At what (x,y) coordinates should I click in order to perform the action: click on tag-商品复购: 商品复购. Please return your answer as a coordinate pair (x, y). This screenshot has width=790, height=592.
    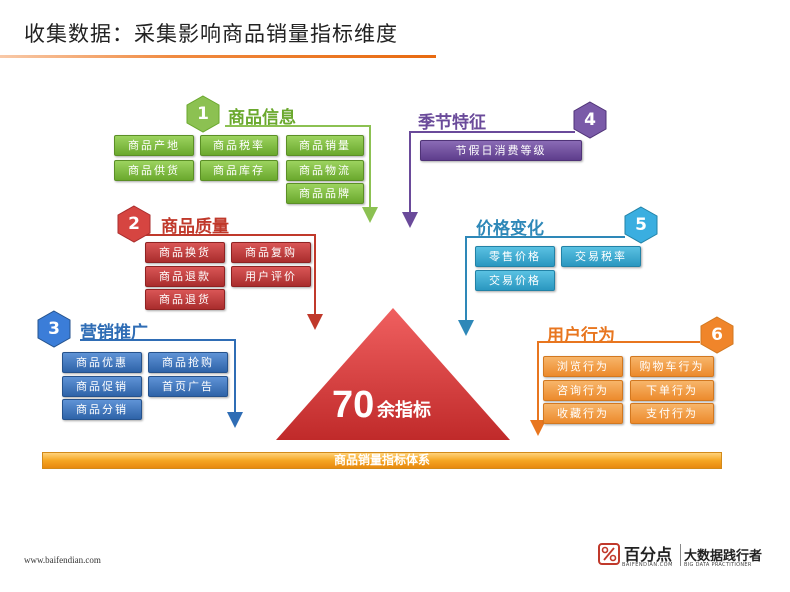
    Looking at the image, I should click on (271, 252).